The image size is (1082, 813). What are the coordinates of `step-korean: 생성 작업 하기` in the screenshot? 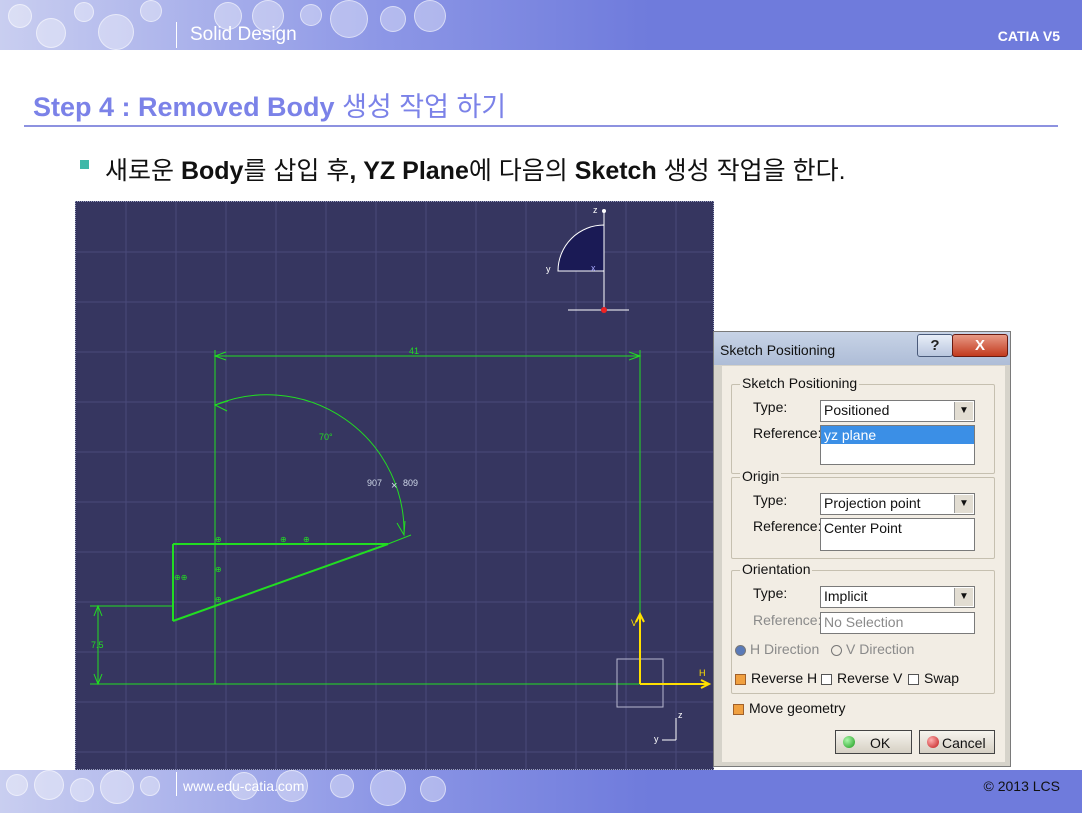 It's located at (424, 107).